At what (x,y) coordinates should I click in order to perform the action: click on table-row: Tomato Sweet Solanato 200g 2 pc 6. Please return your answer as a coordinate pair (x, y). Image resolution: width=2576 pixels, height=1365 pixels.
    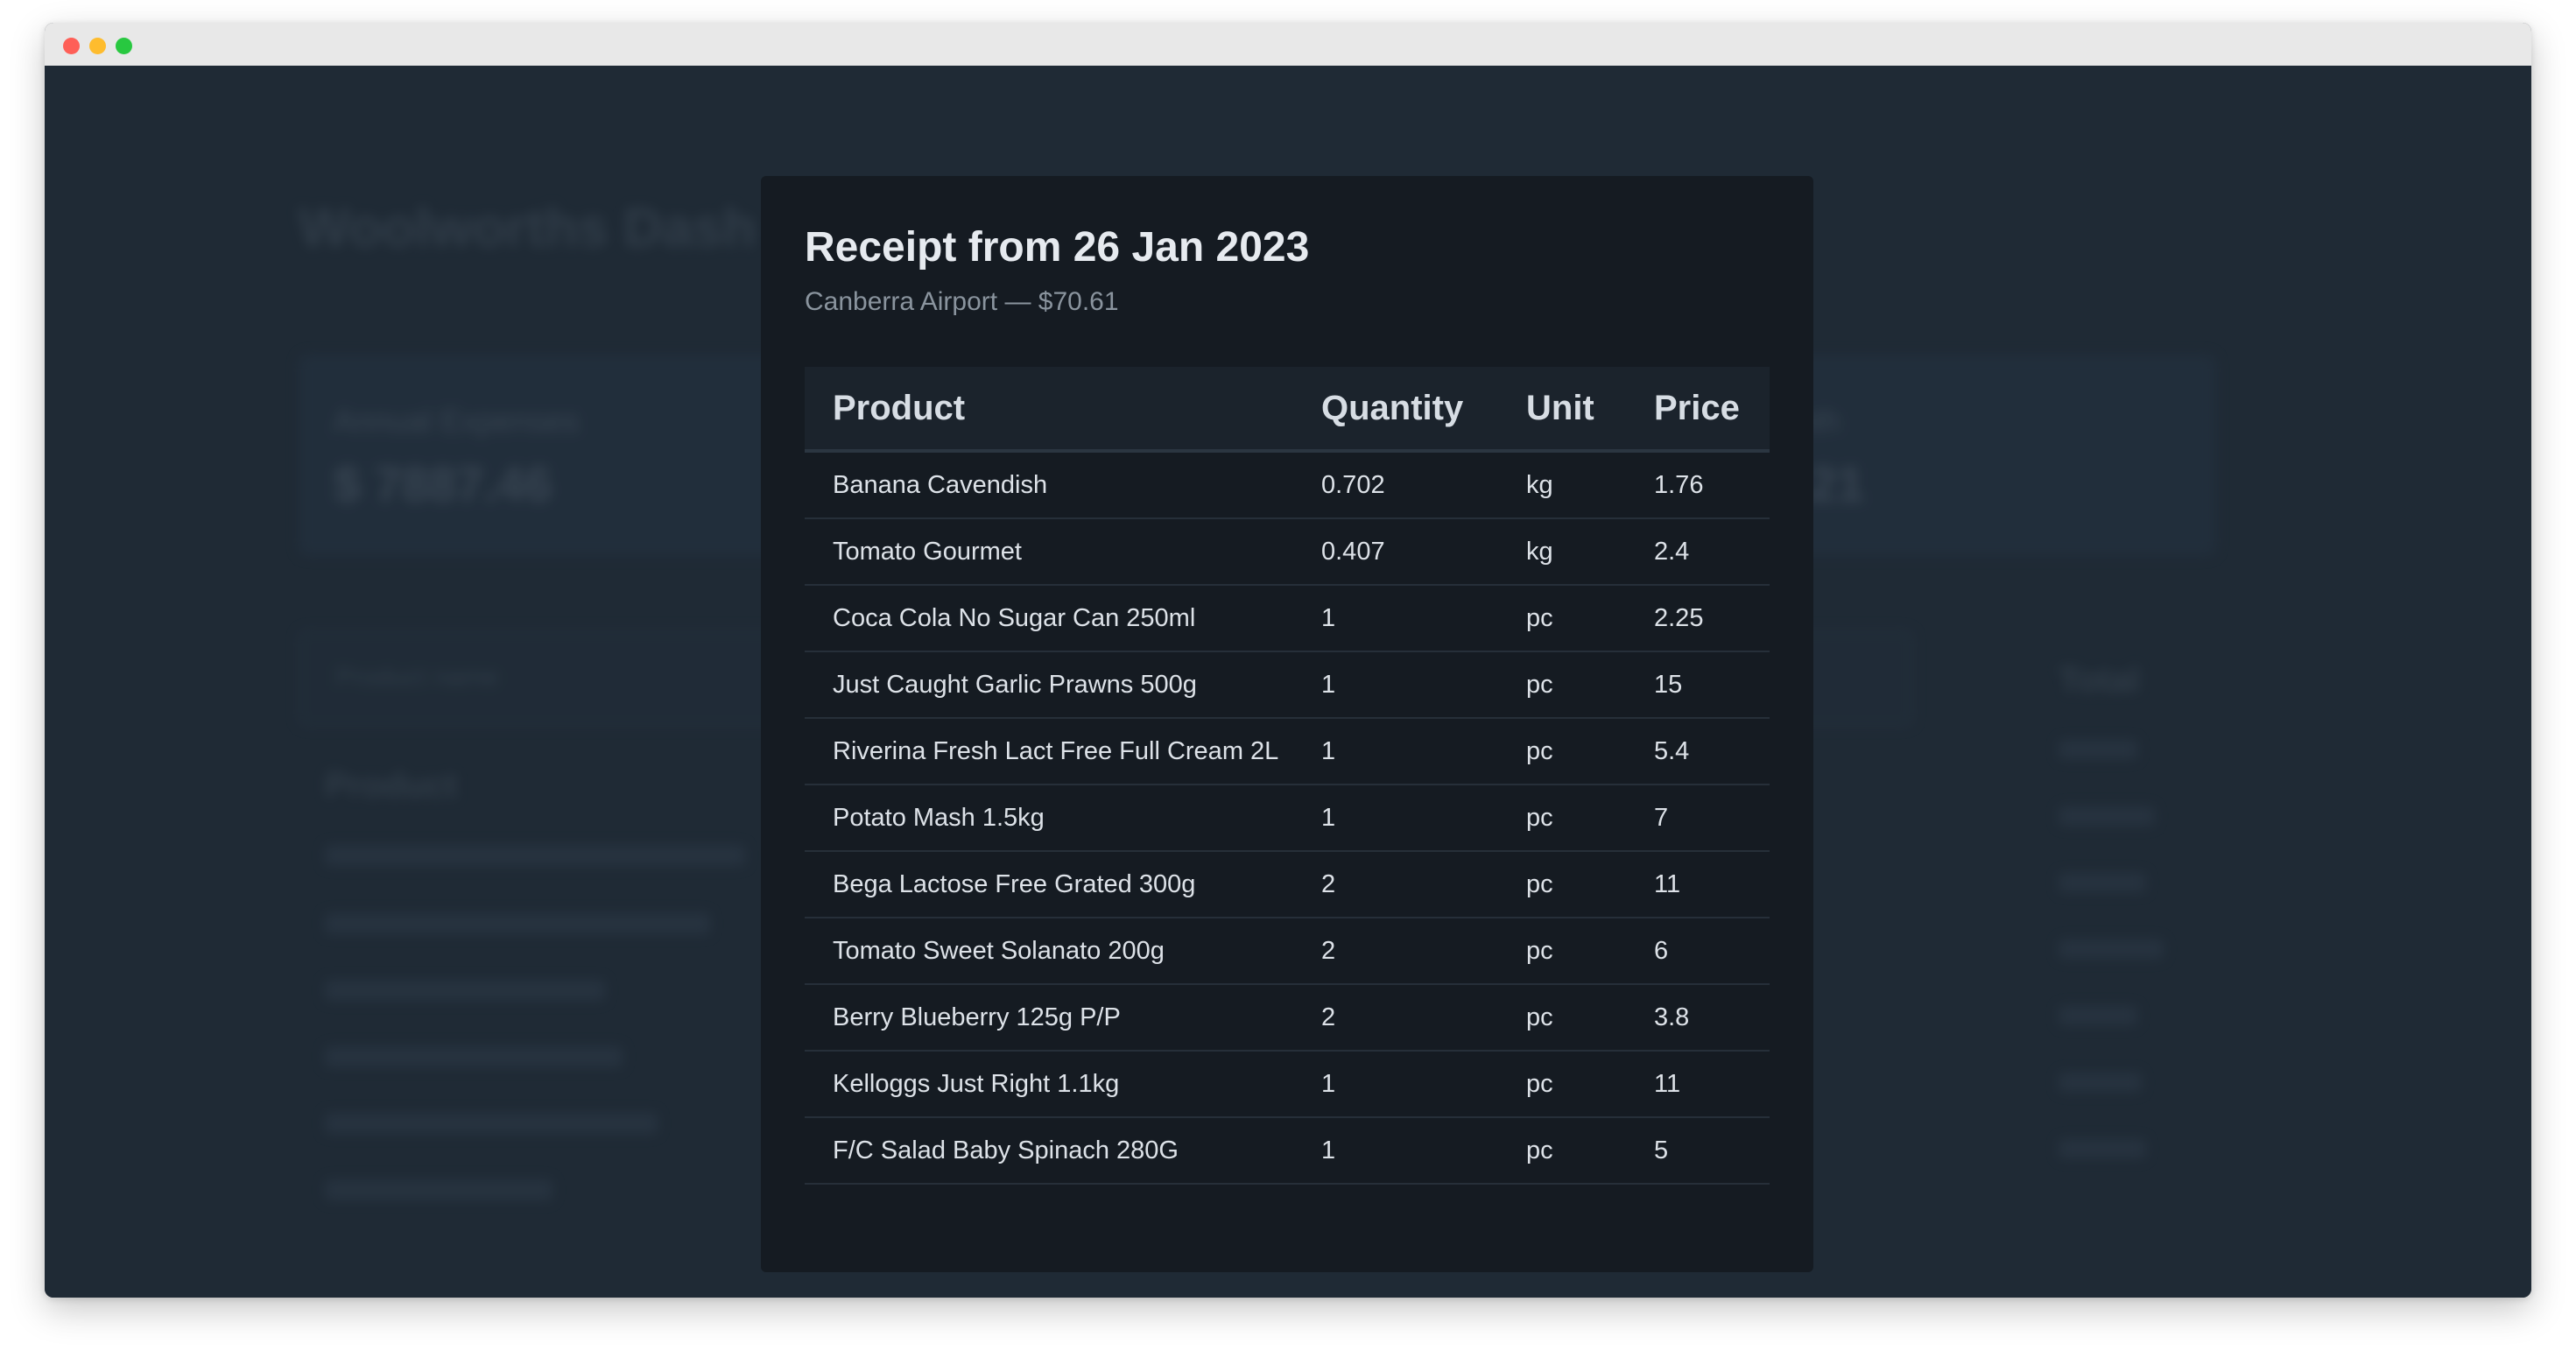
    Looking at the image, I should click on (1287, 951).